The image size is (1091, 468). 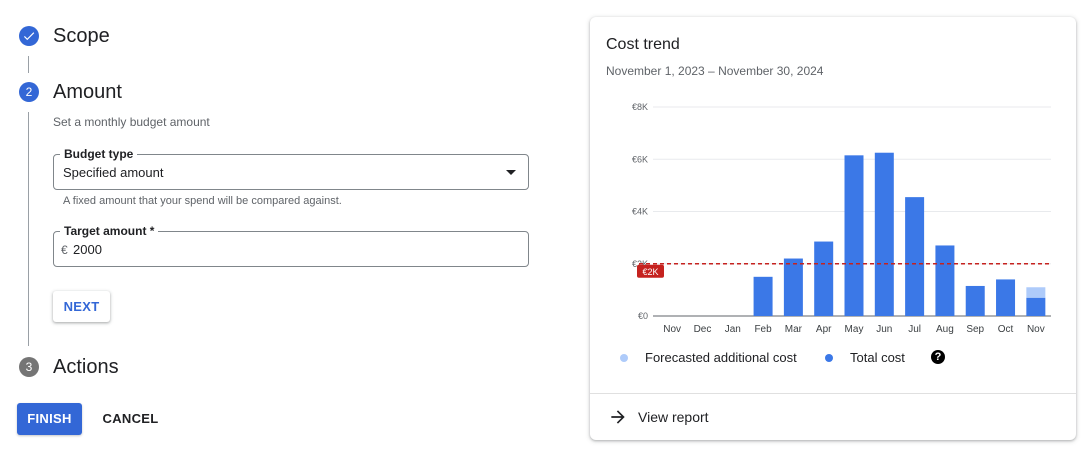 I want to click on x-tick-label: Jul, so click(x=914, y=329).